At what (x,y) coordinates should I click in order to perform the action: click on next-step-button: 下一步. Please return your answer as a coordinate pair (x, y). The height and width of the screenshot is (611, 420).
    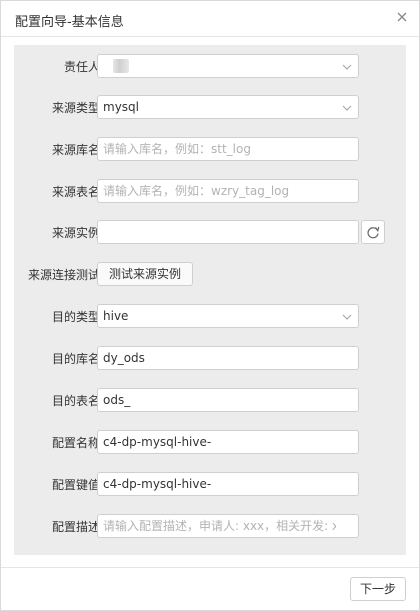
    Looking at the image, I should click on (378, 589).